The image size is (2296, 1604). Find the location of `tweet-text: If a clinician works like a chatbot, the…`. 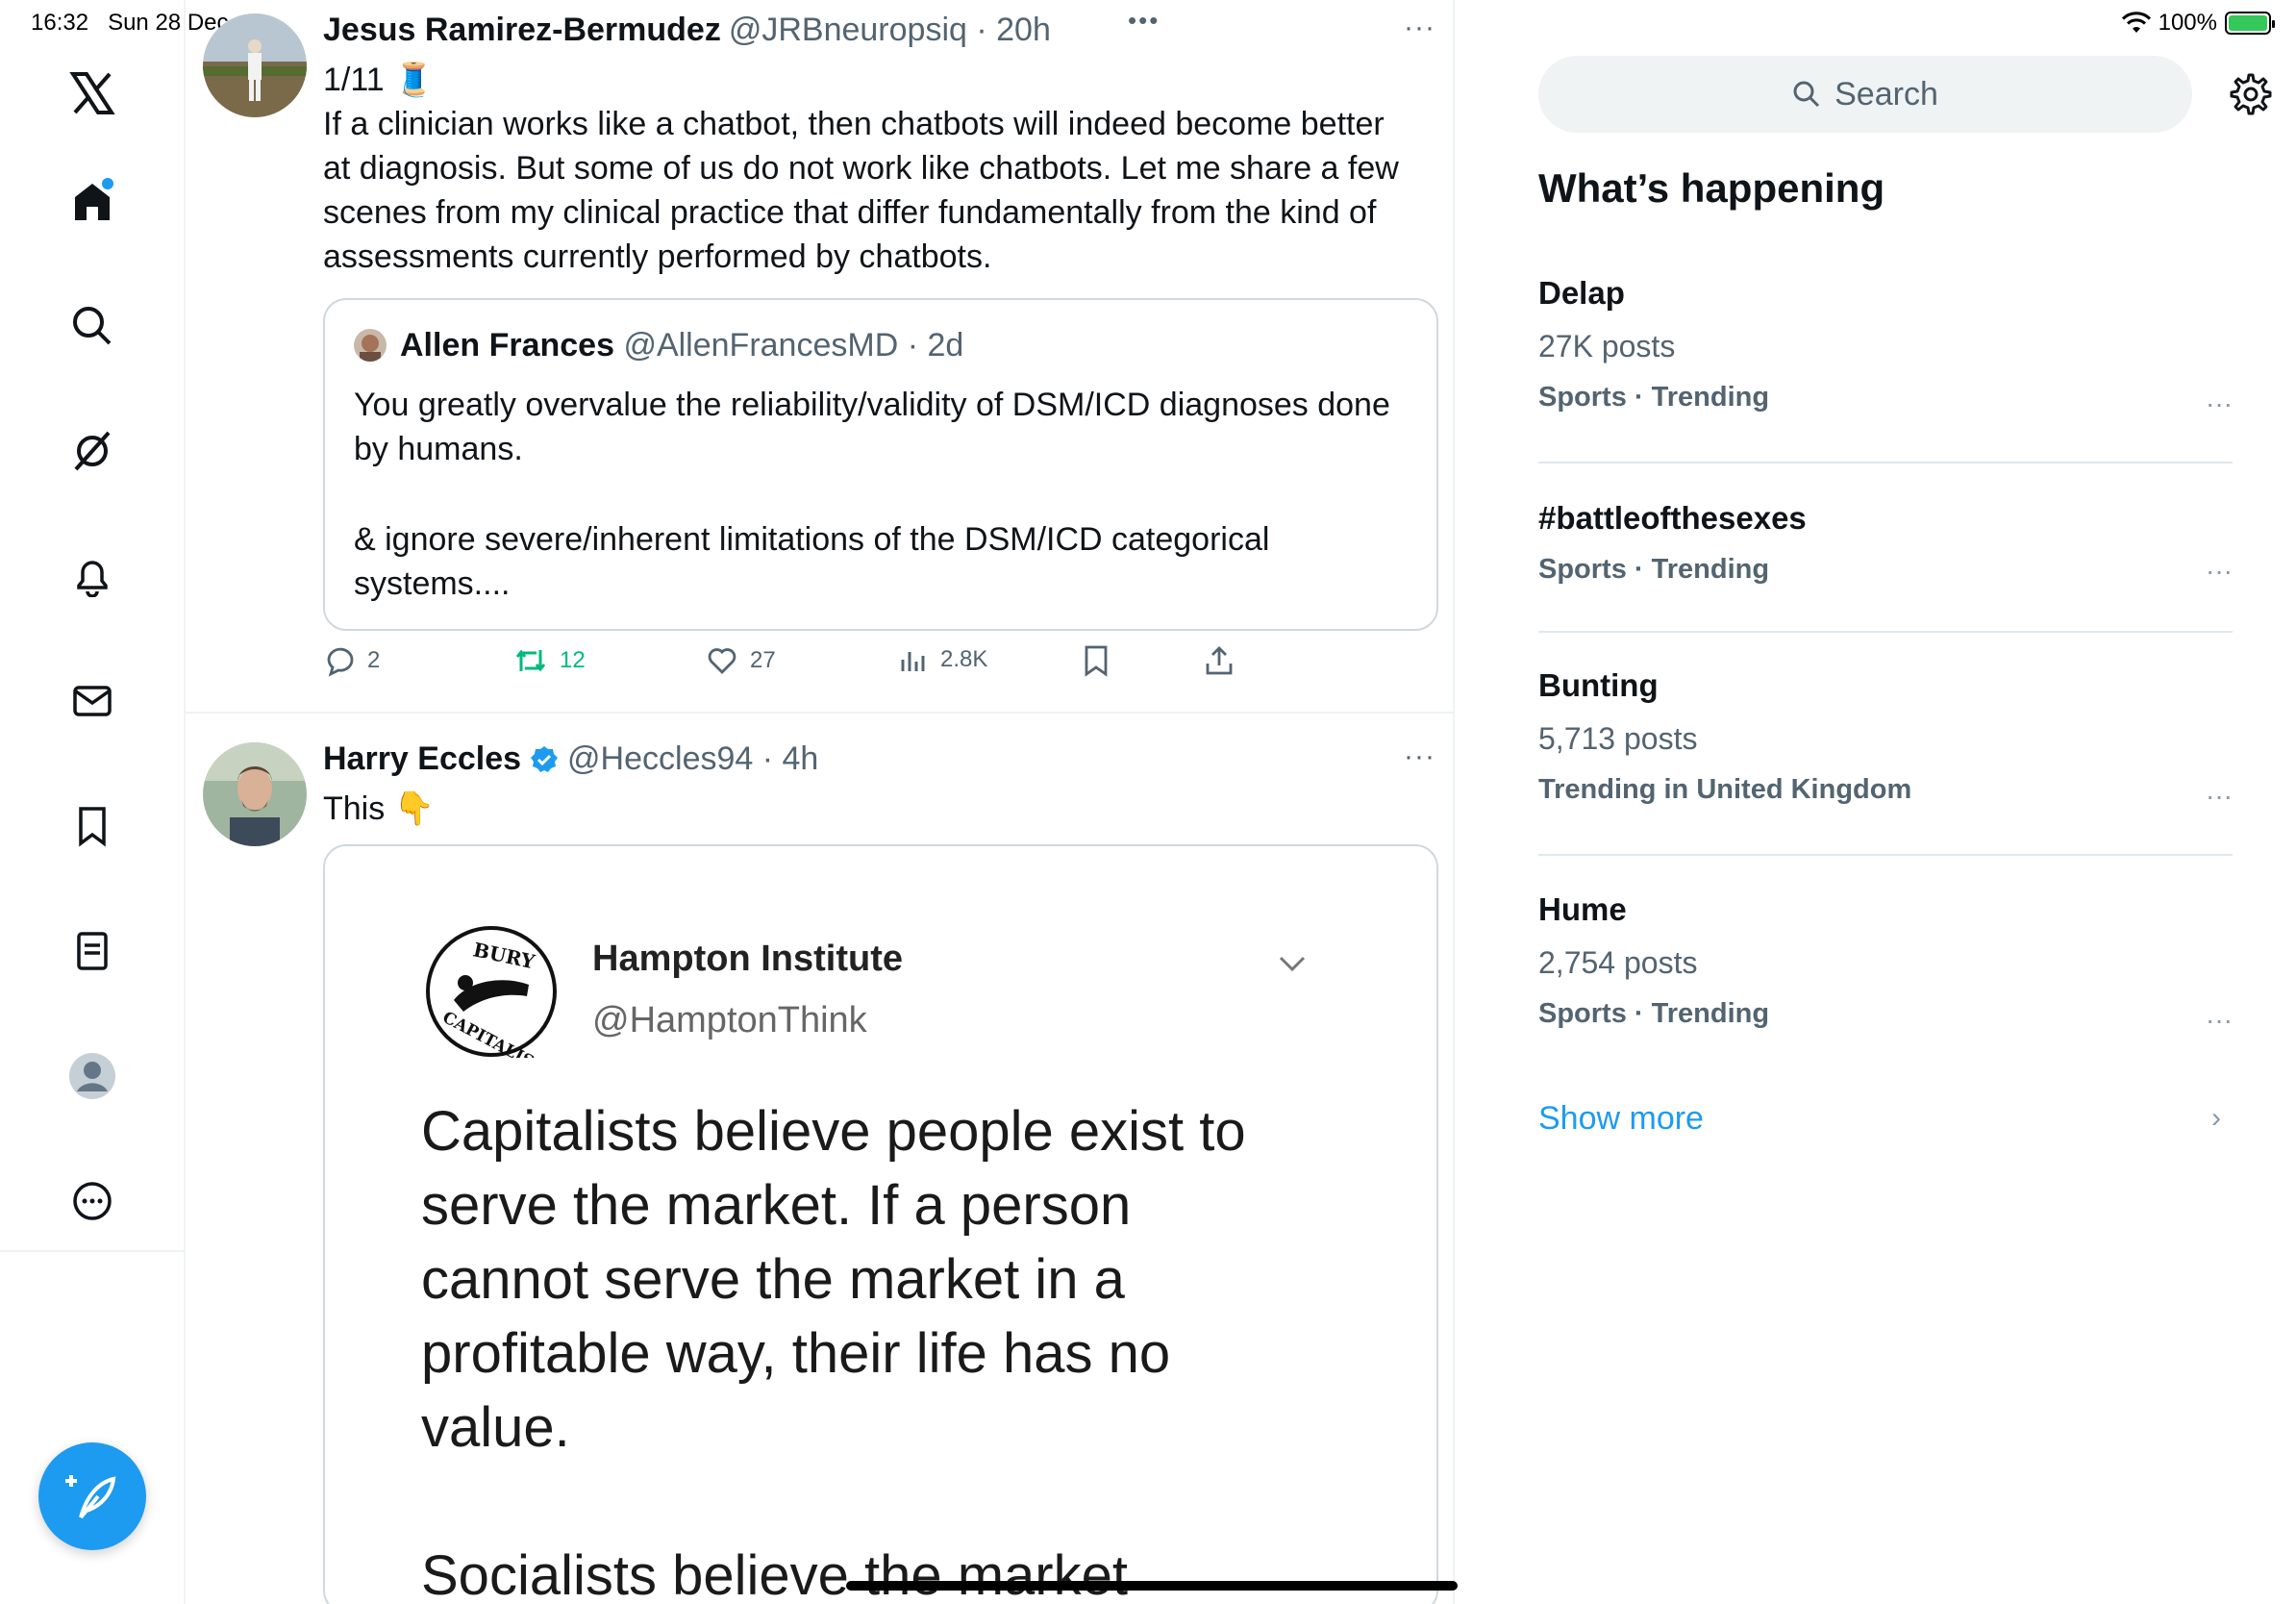

tweet-text: If a clinician works like a chatbot, the… is located at coordinates (861, 190).